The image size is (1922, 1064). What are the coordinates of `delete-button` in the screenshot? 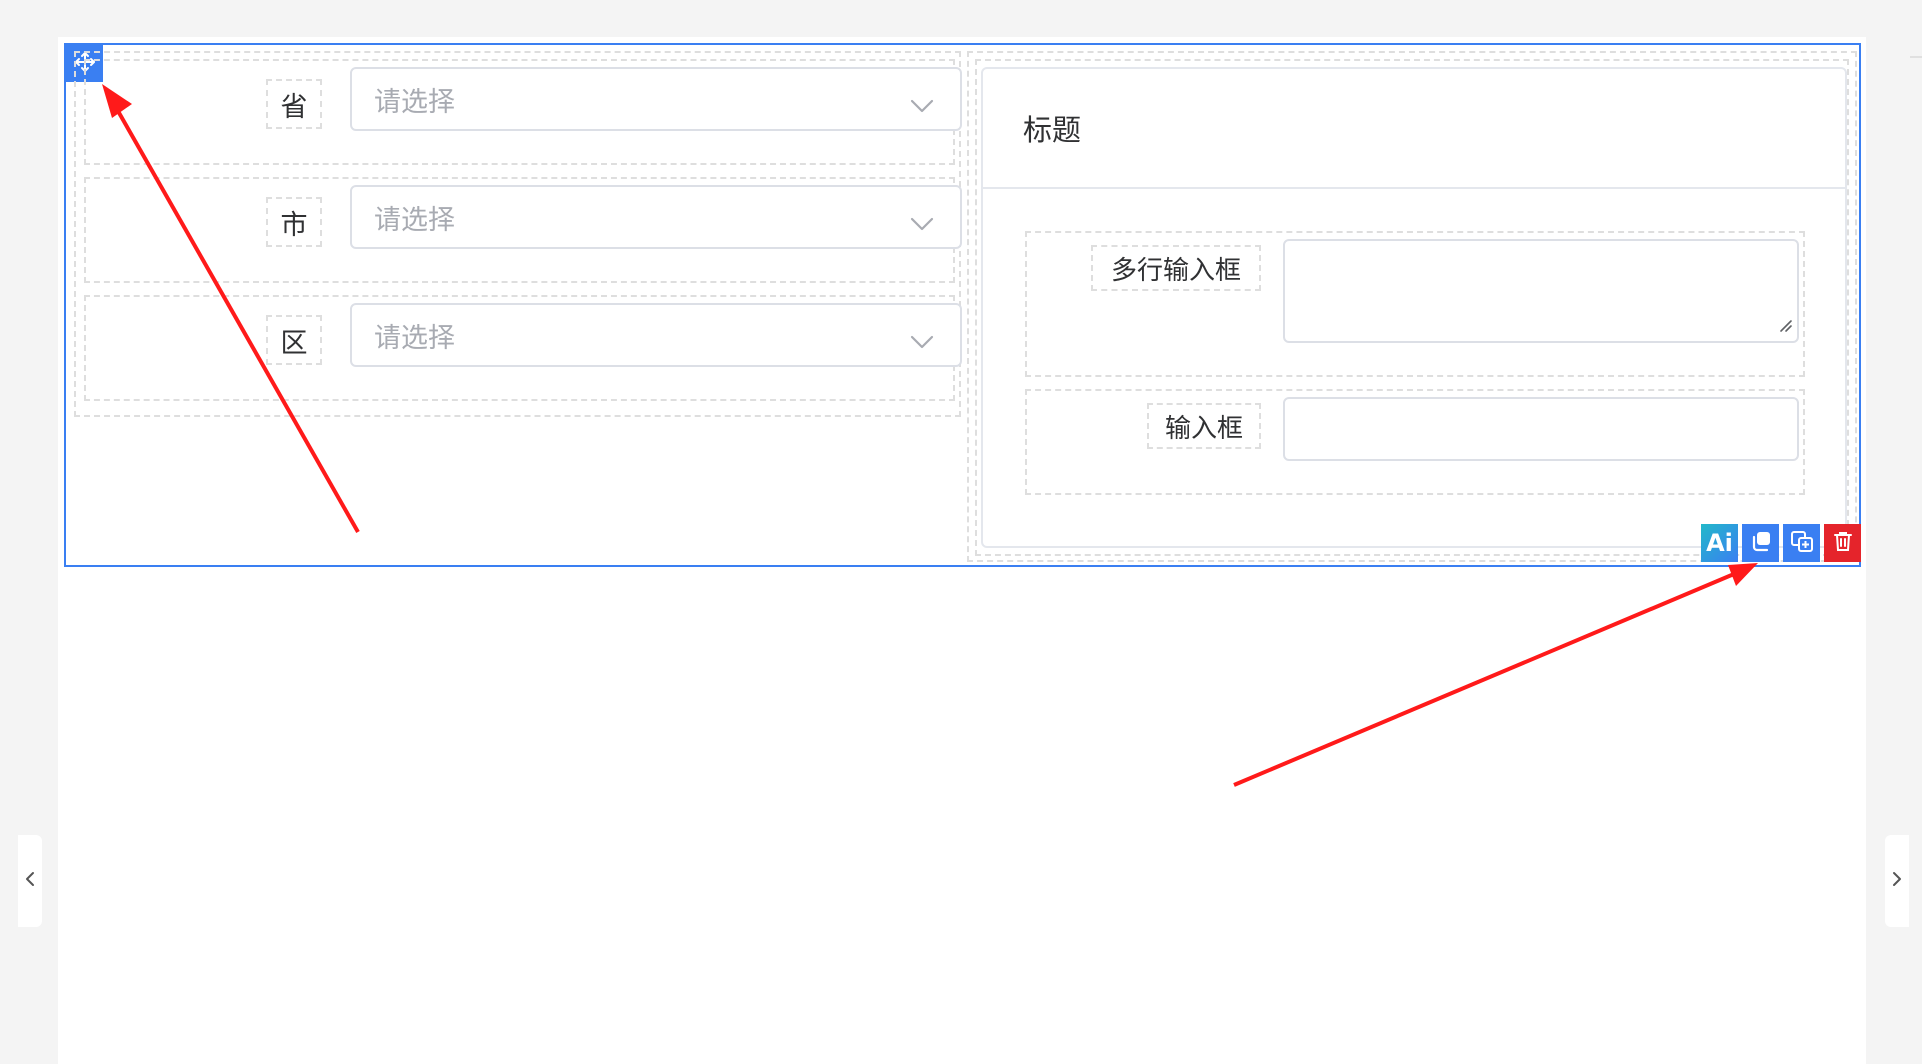 It's located at (1842, 543).